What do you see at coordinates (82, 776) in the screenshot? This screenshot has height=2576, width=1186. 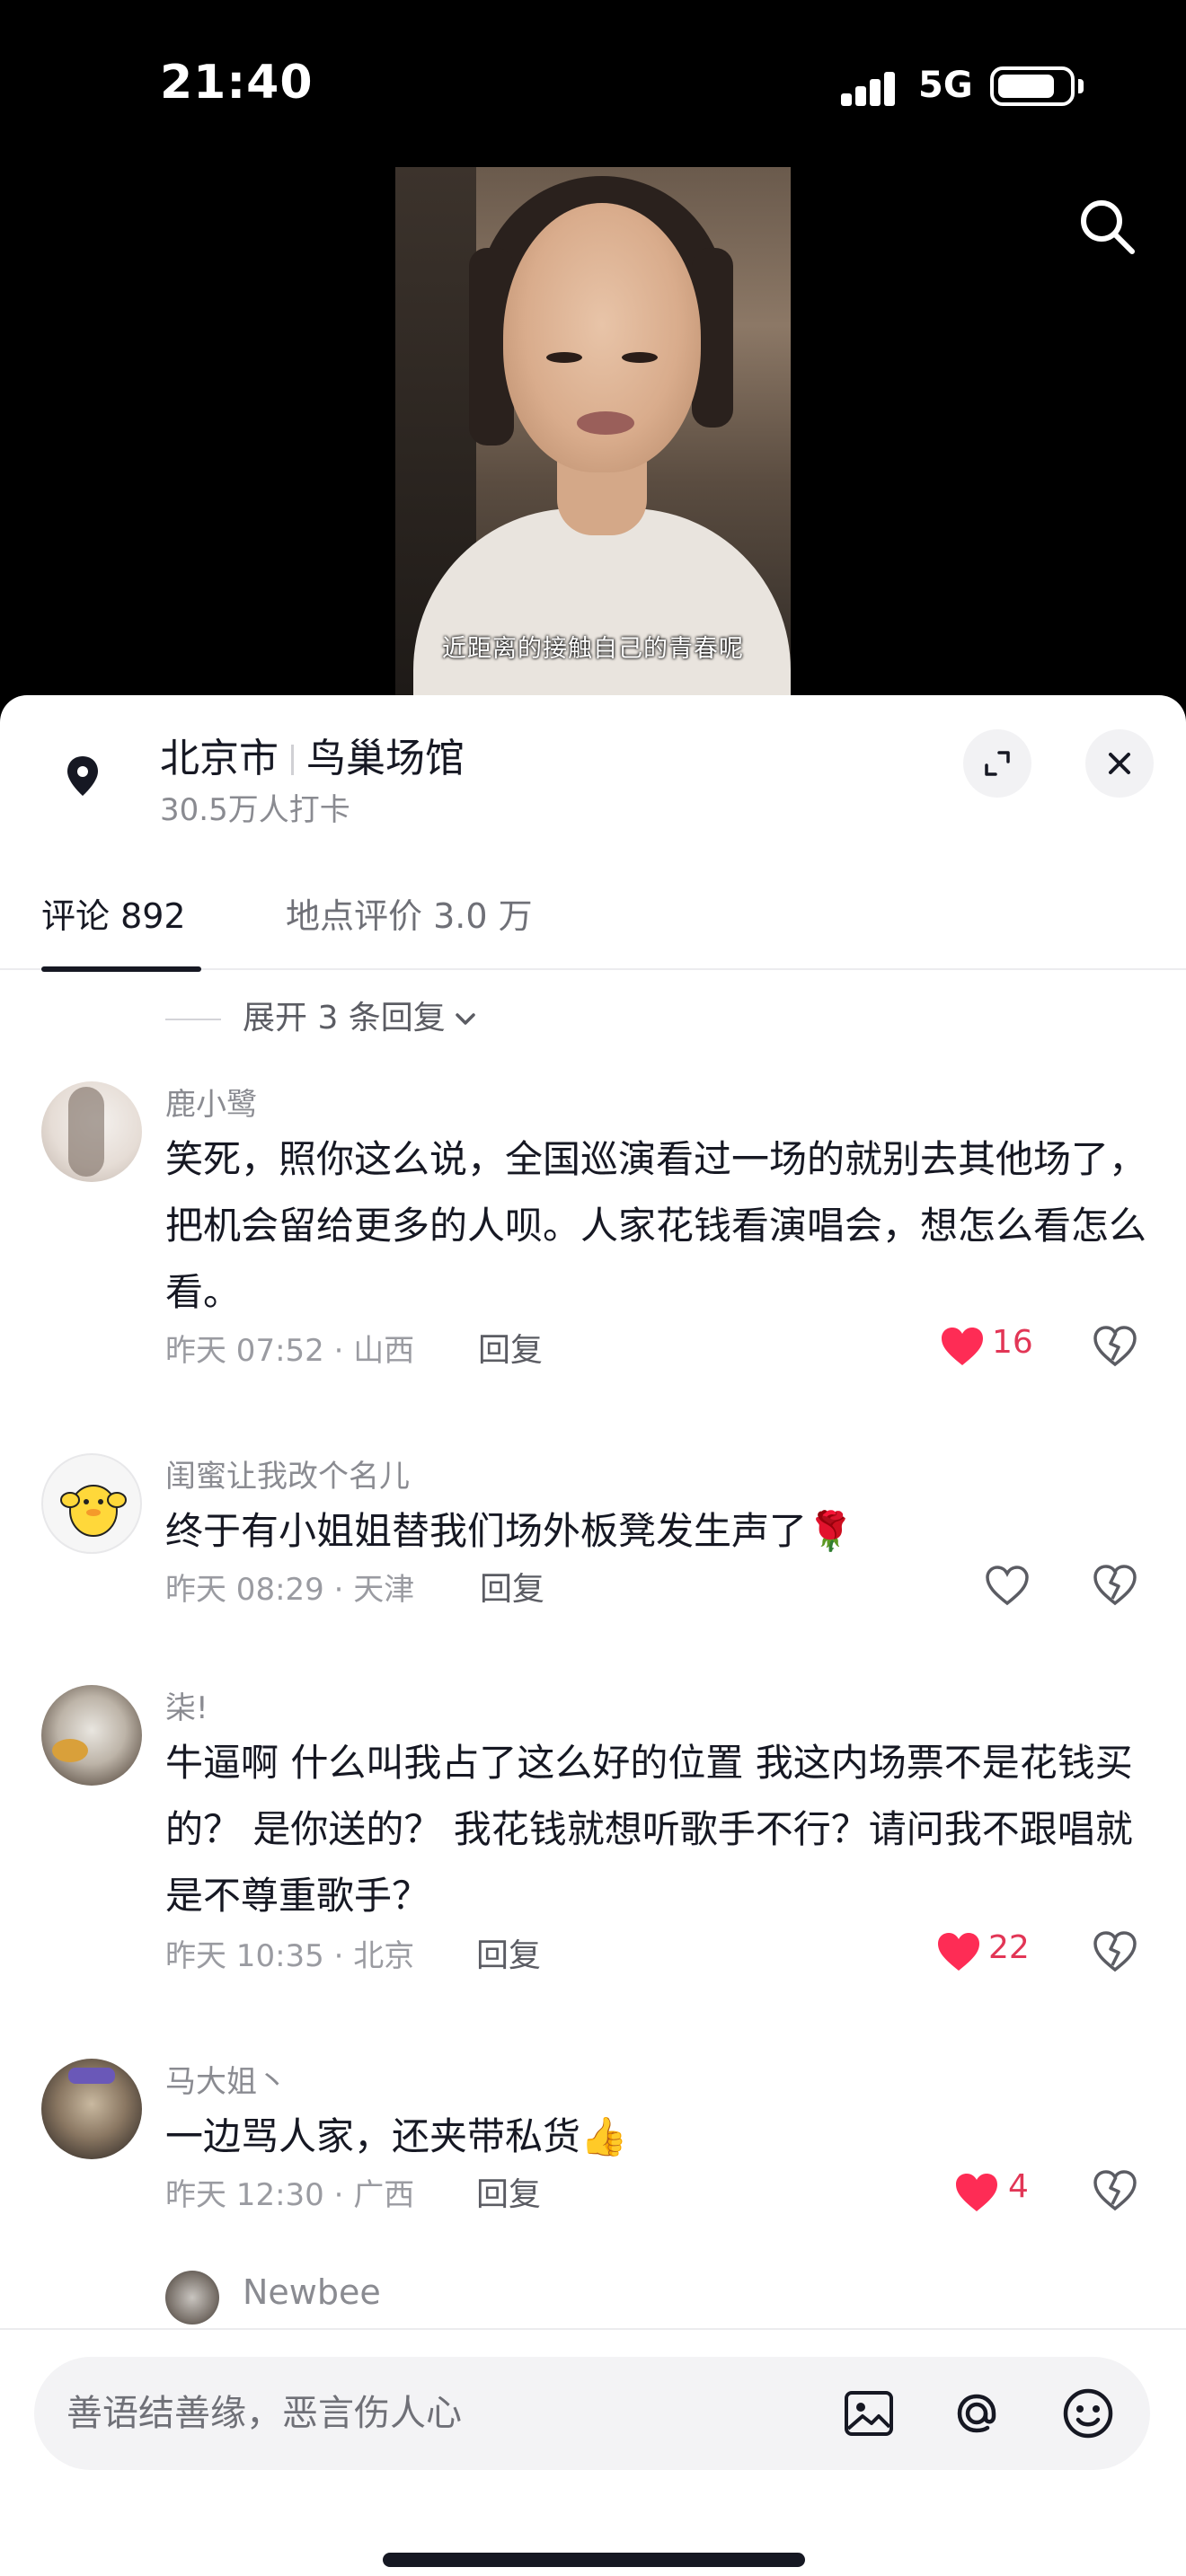 I see `location-pin-icon` at bounding box center [82, 776].